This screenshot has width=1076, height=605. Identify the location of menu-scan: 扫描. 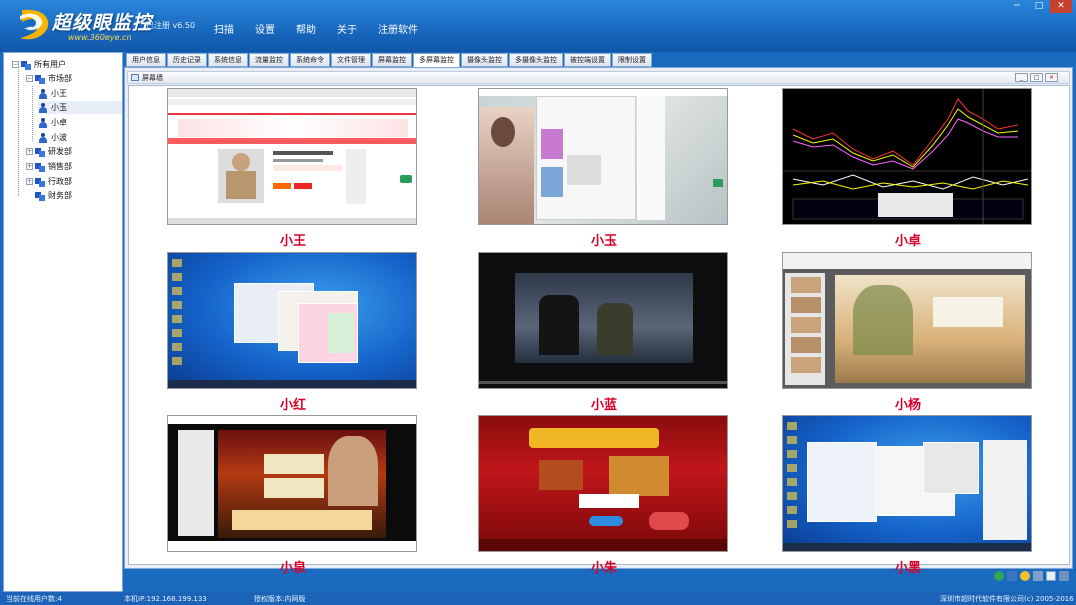
(224, 28).